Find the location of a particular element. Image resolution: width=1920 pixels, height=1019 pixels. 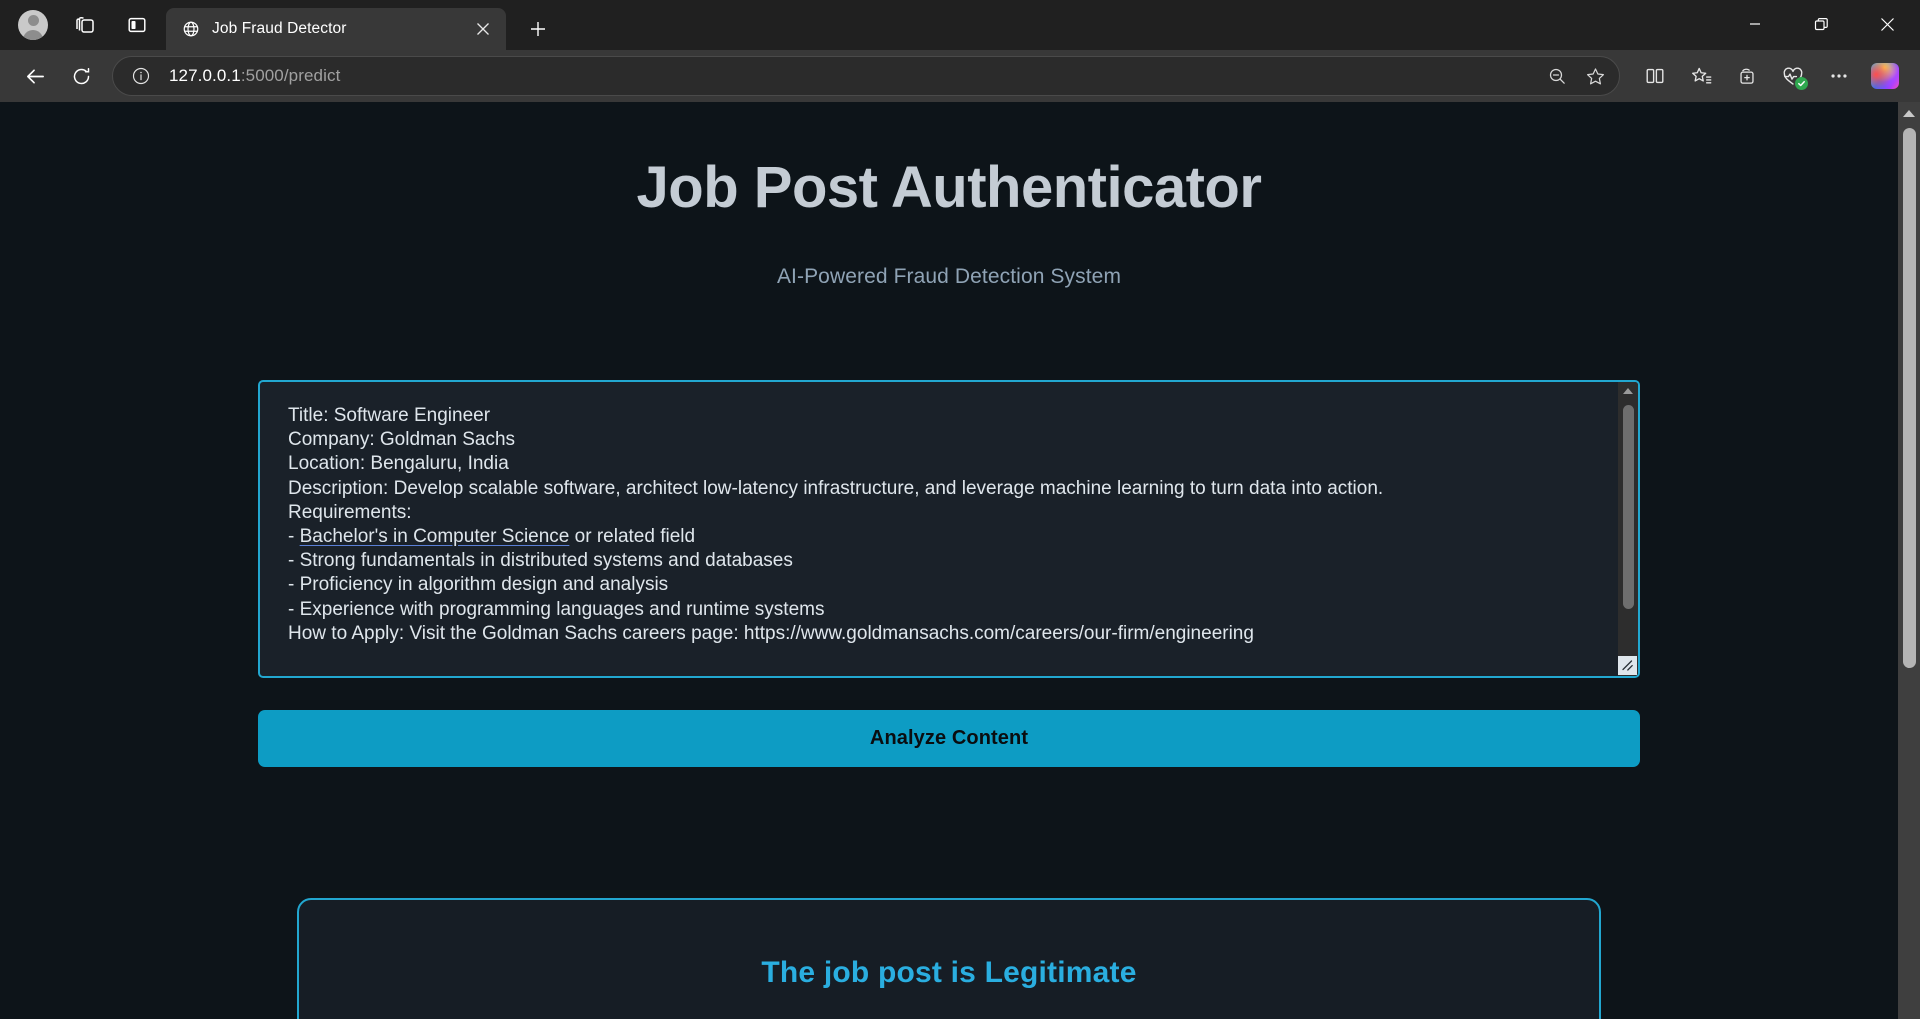

tab-close-icon is located at coordinates (483, 29).